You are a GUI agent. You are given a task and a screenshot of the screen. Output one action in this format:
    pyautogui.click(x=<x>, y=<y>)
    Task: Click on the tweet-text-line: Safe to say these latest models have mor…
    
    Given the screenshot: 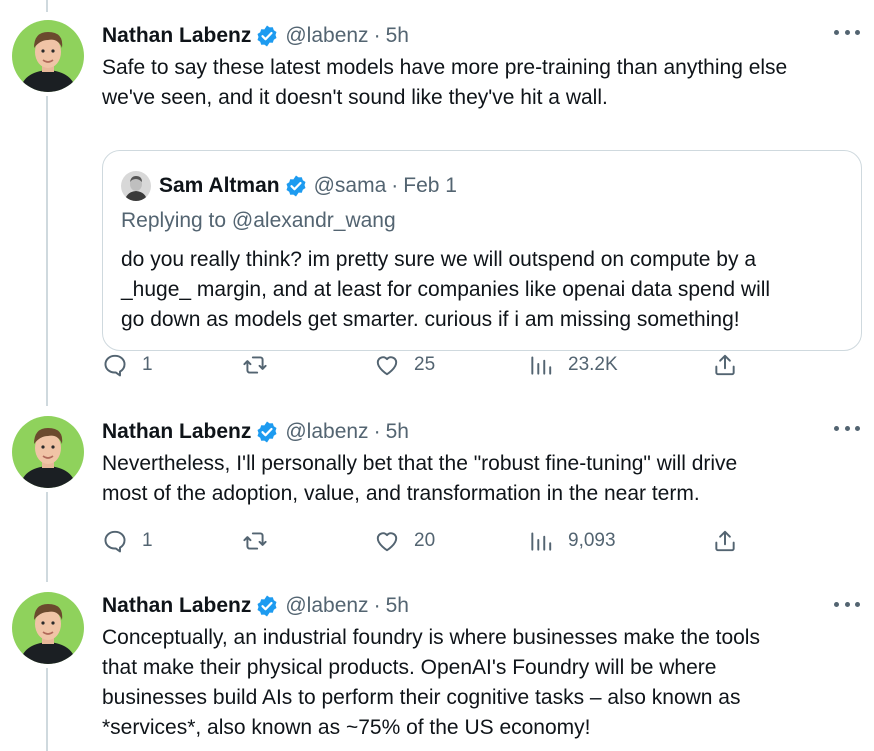 What is the action you would take?
    pyautogui.click(x=445, y=67)
    